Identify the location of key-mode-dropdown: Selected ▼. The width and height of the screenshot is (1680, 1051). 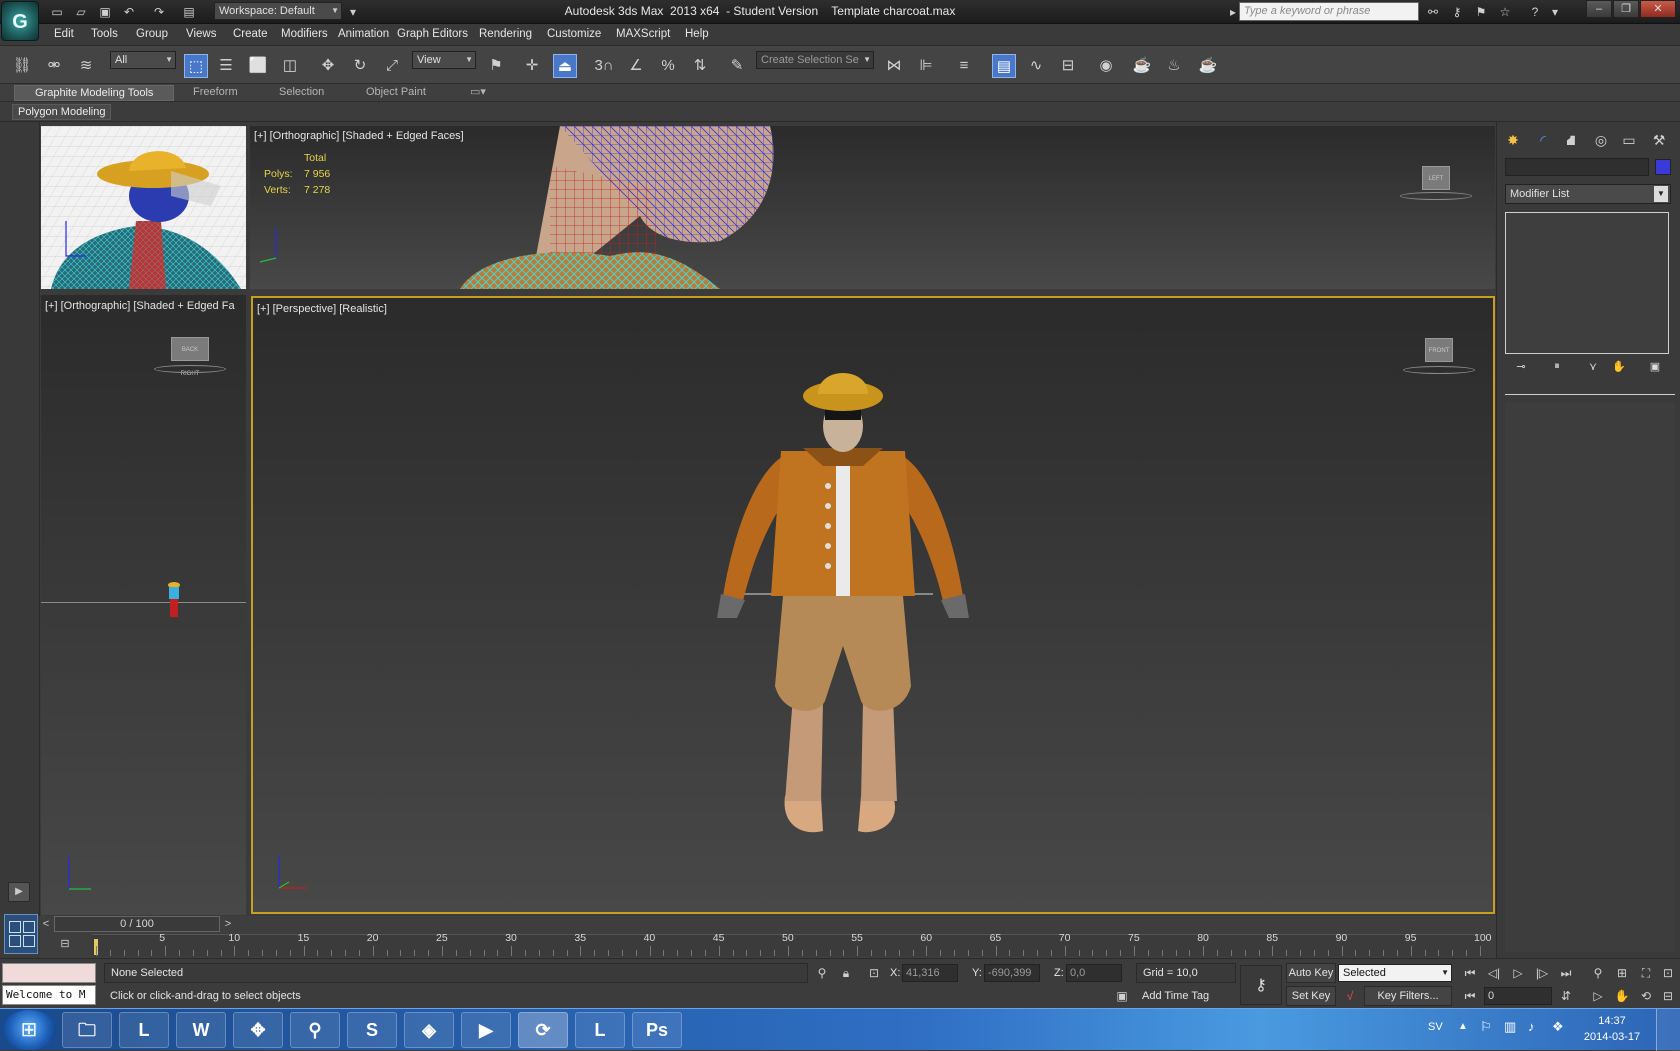
(1395, 973).